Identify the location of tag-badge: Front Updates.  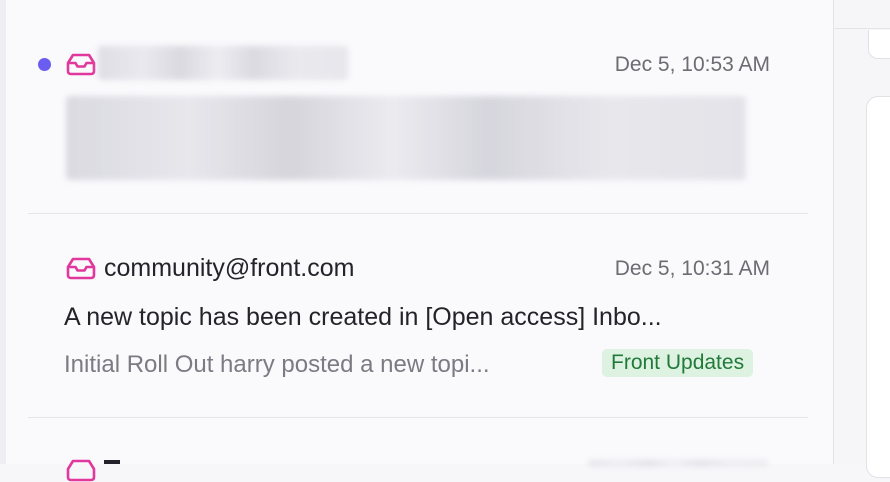
(678, 363).